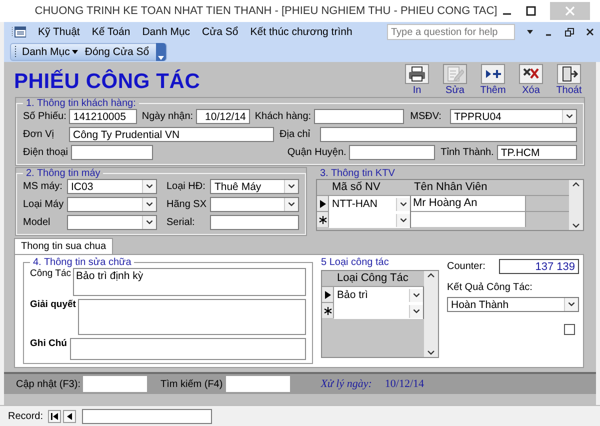 This screenshot has height=426, width=600. I want to click on field-label: Khách hàng:, so click(283, 116).